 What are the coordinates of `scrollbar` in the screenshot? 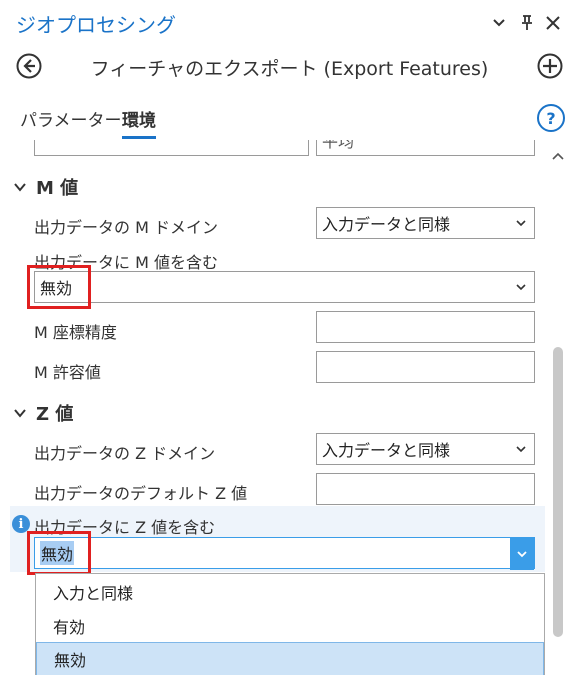 It's located at (558, 407).